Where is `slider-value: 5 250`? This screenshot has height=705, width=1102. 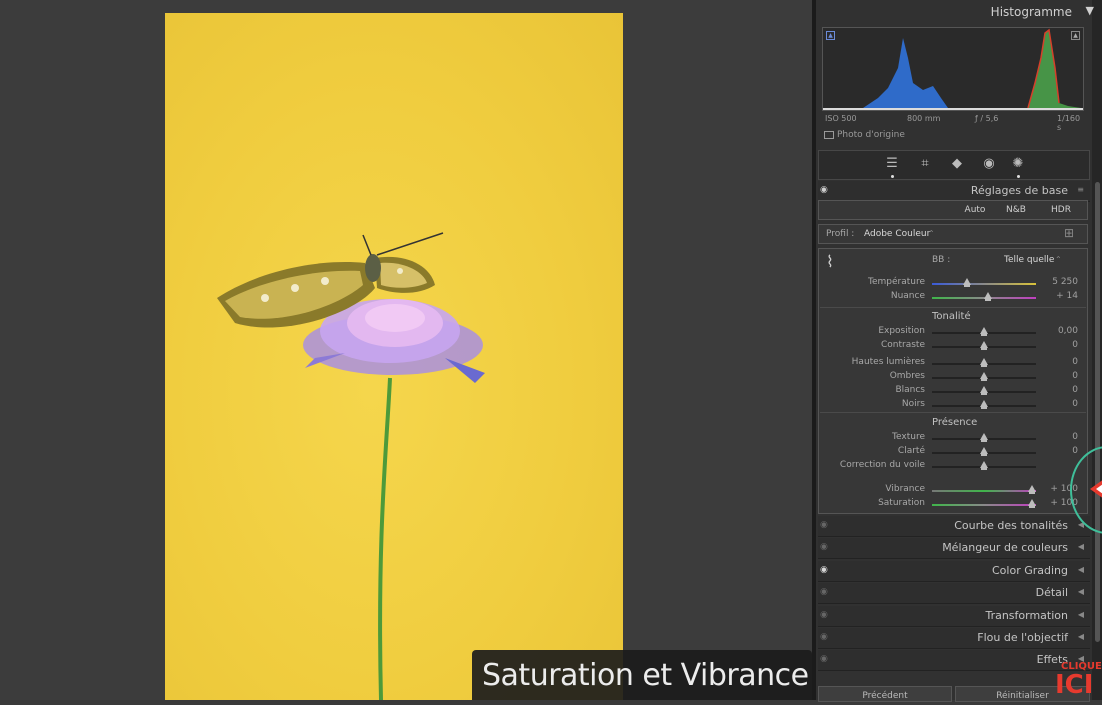
slider-value: 5 250 is located at coordinates (1060, 282).